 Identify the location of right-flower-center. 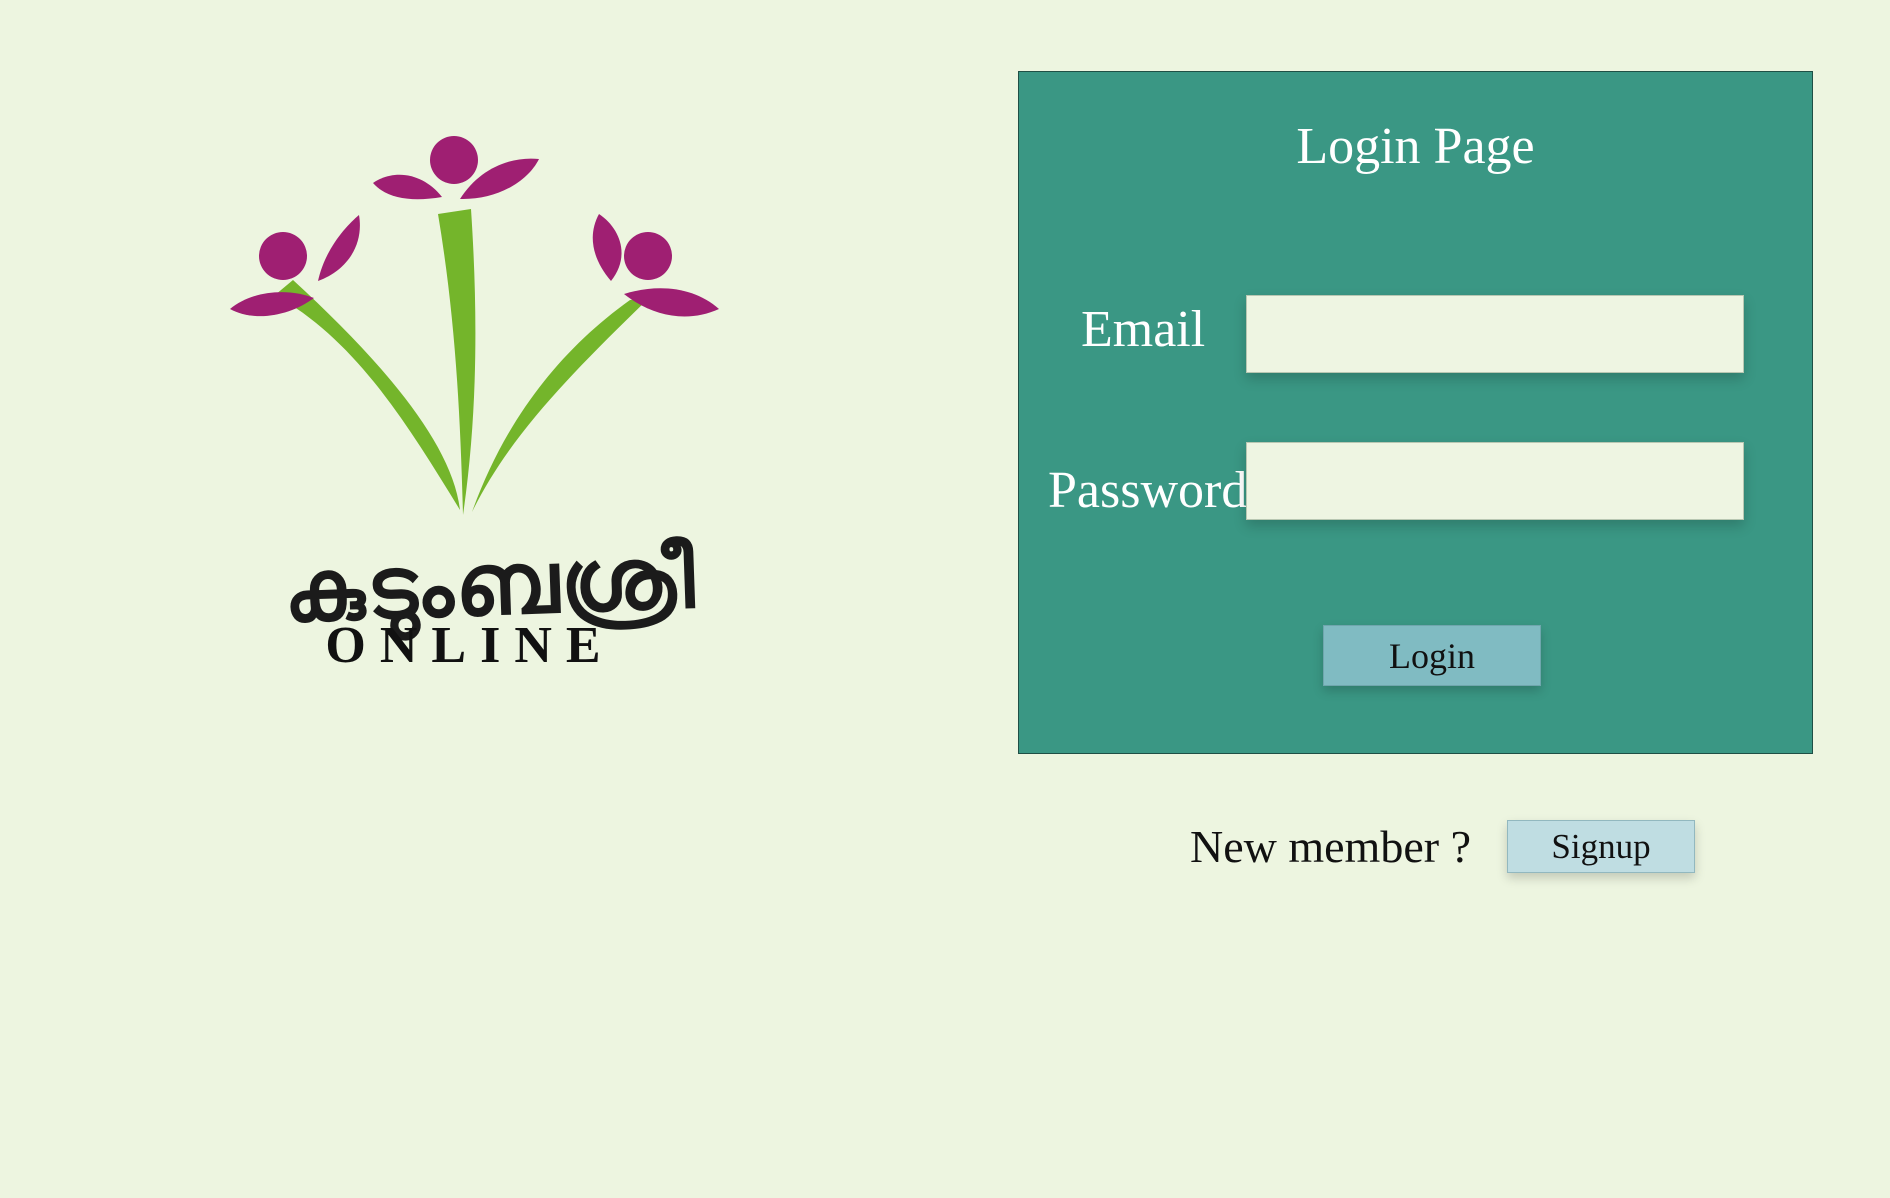
(648, 256).